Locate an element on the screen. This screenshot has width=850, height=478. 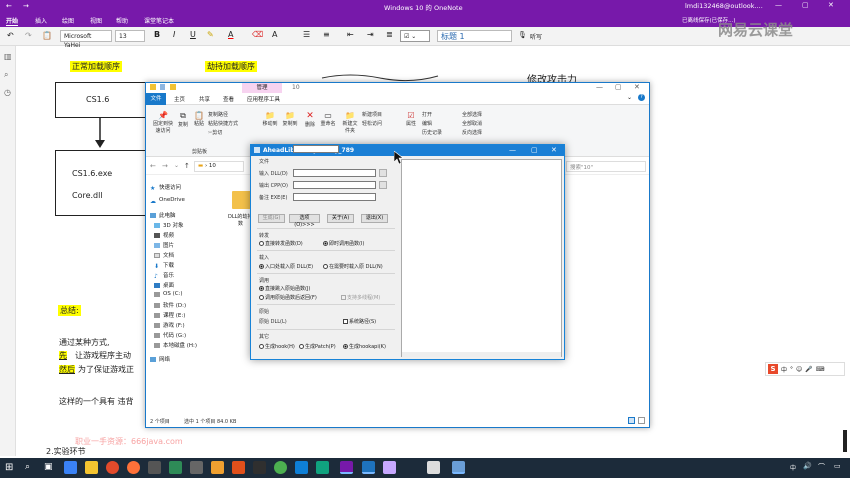
punct-icon: ° is located at coordinates (791, 369).